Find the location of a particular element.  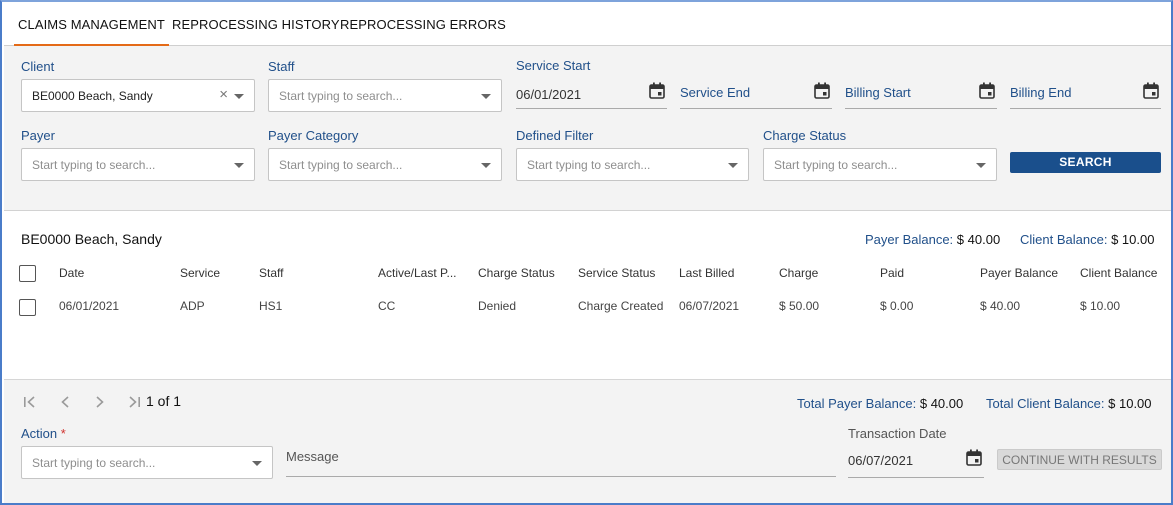

total-payer-balance-label: Total Payer Balance: is located at coordinates (857, 403).